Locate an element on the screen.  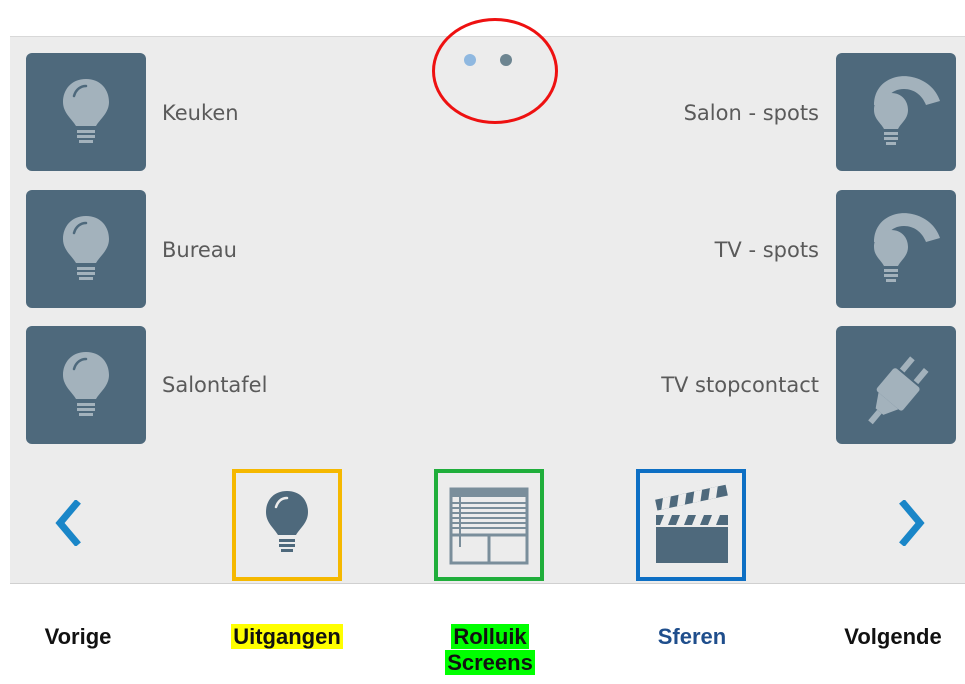
category-outputs-button is located at coordinates (287, 525).